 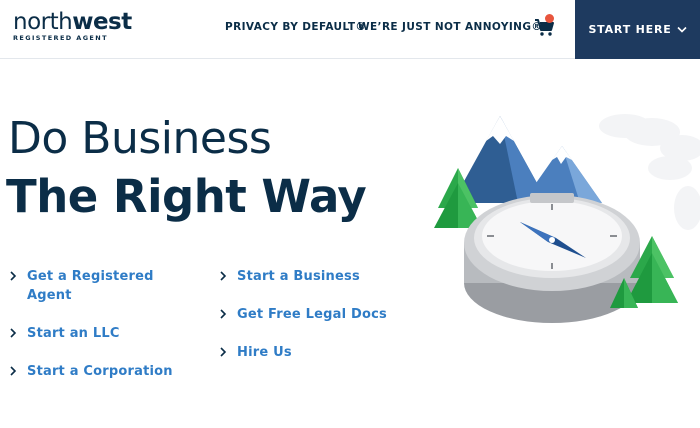 What do you see at coordinates (450, 27) in the screenshot?
I see `nav-not-annoying-link: WE’RE JUST NOT ANNOYING®` at bounding box center [450, 27].